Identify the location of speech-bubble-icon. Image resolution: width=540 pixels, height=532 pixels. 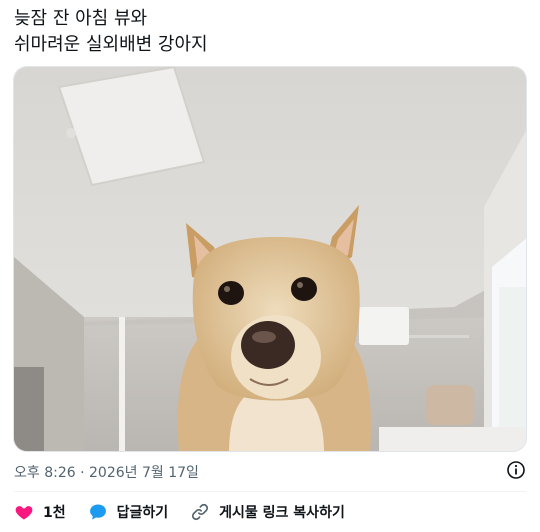
(97, 512).